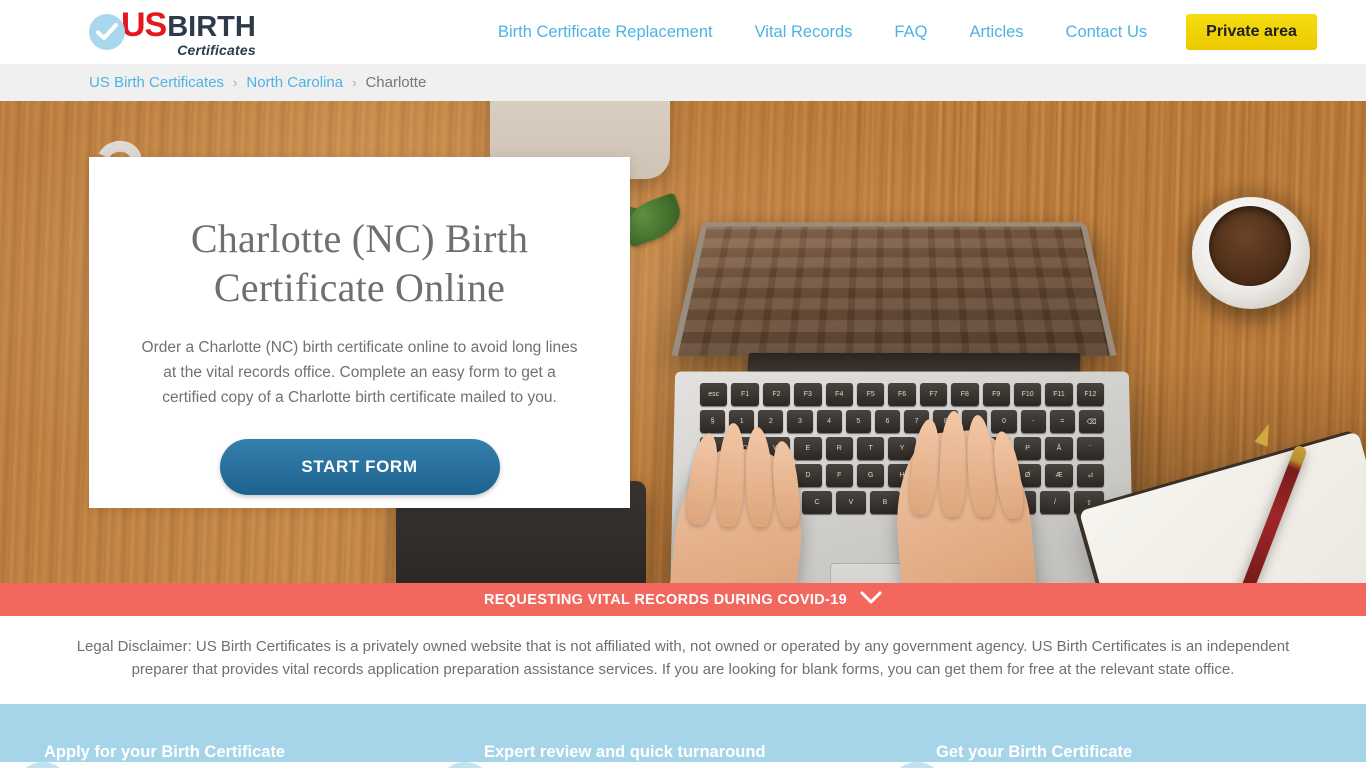 This screenshot has height=768, width=1366. What do you see at coordinates (1027, 448) in the screenshot?
I see `keyboard-key: P` at bounding box center [1027, 448].